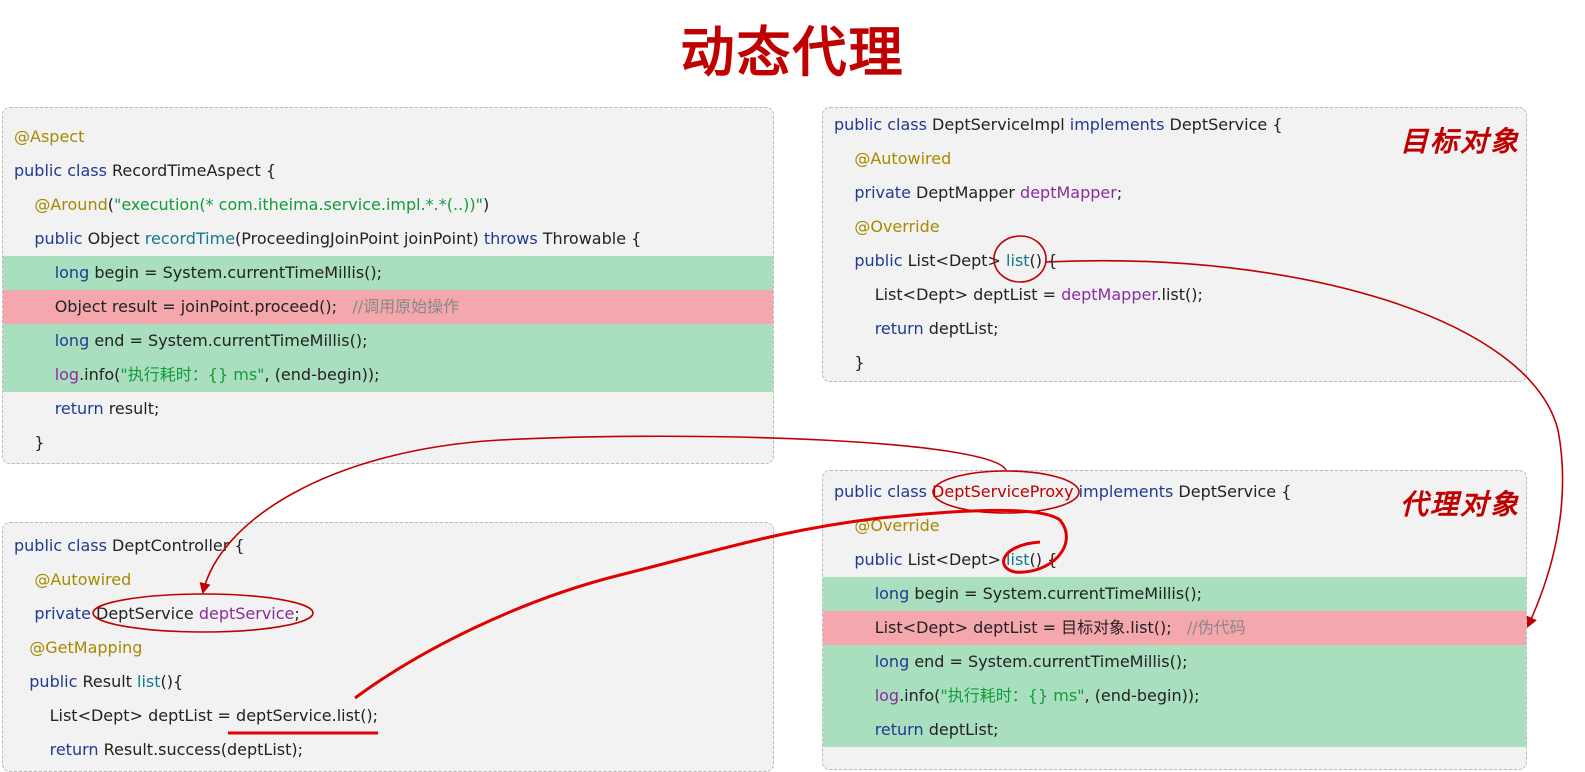 The image size is (1585, 772). What do you see at coordinates (359, 238) in the screenshot?
I see `code-token: (ProceedingJoinPoint joinPoint)` at bounding box center [359, 238].